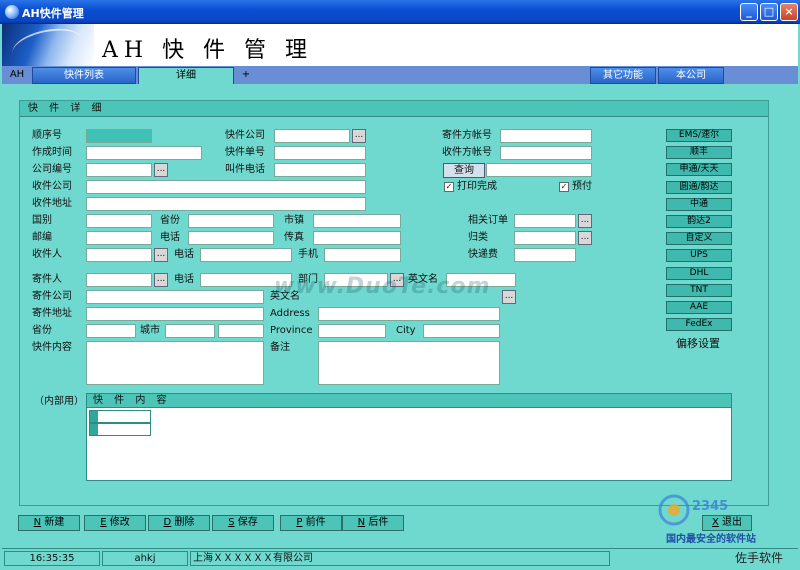 The image size is (800, 570). I want to click on tracking-no-field, so click(320, 153).